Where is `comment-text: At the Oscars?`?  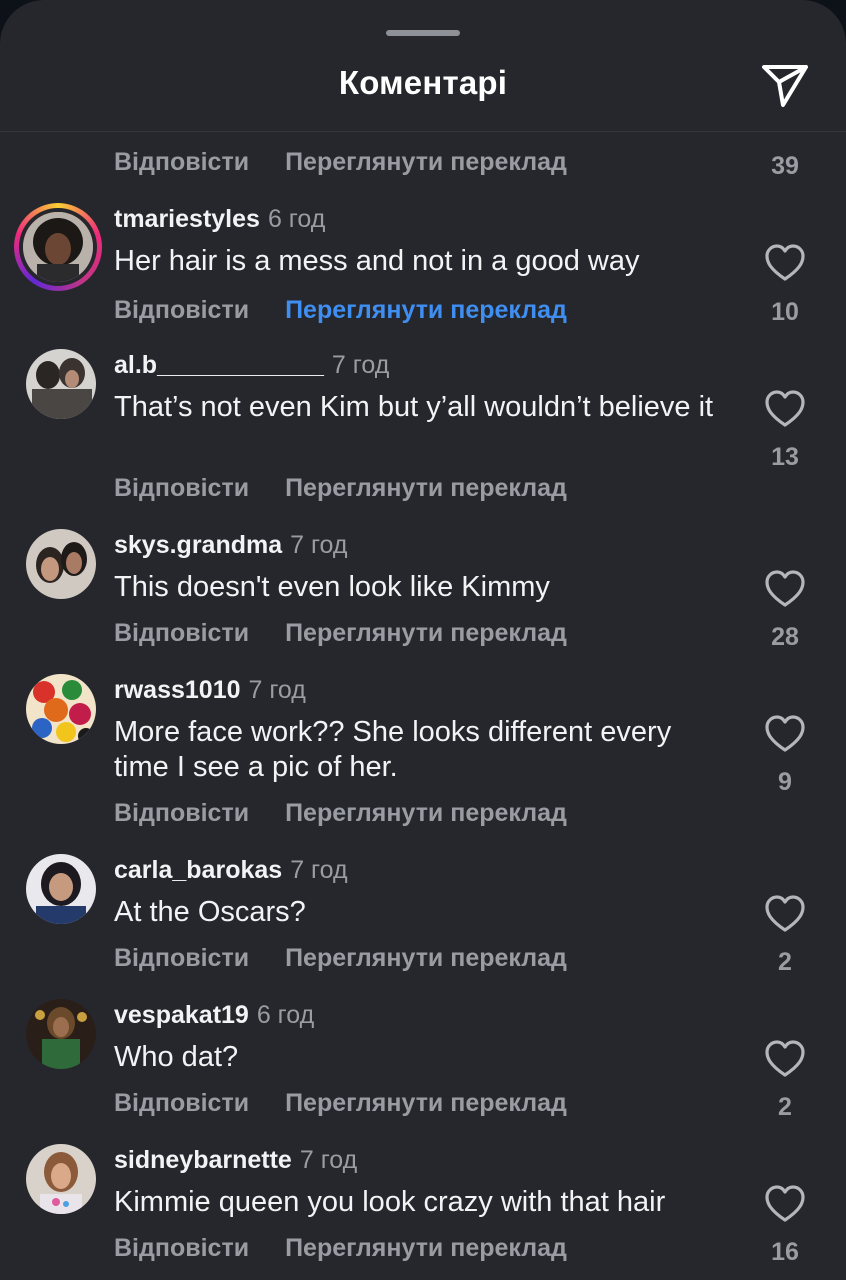
comment-text: At the Oscars? is located at coordinates (210, 912).